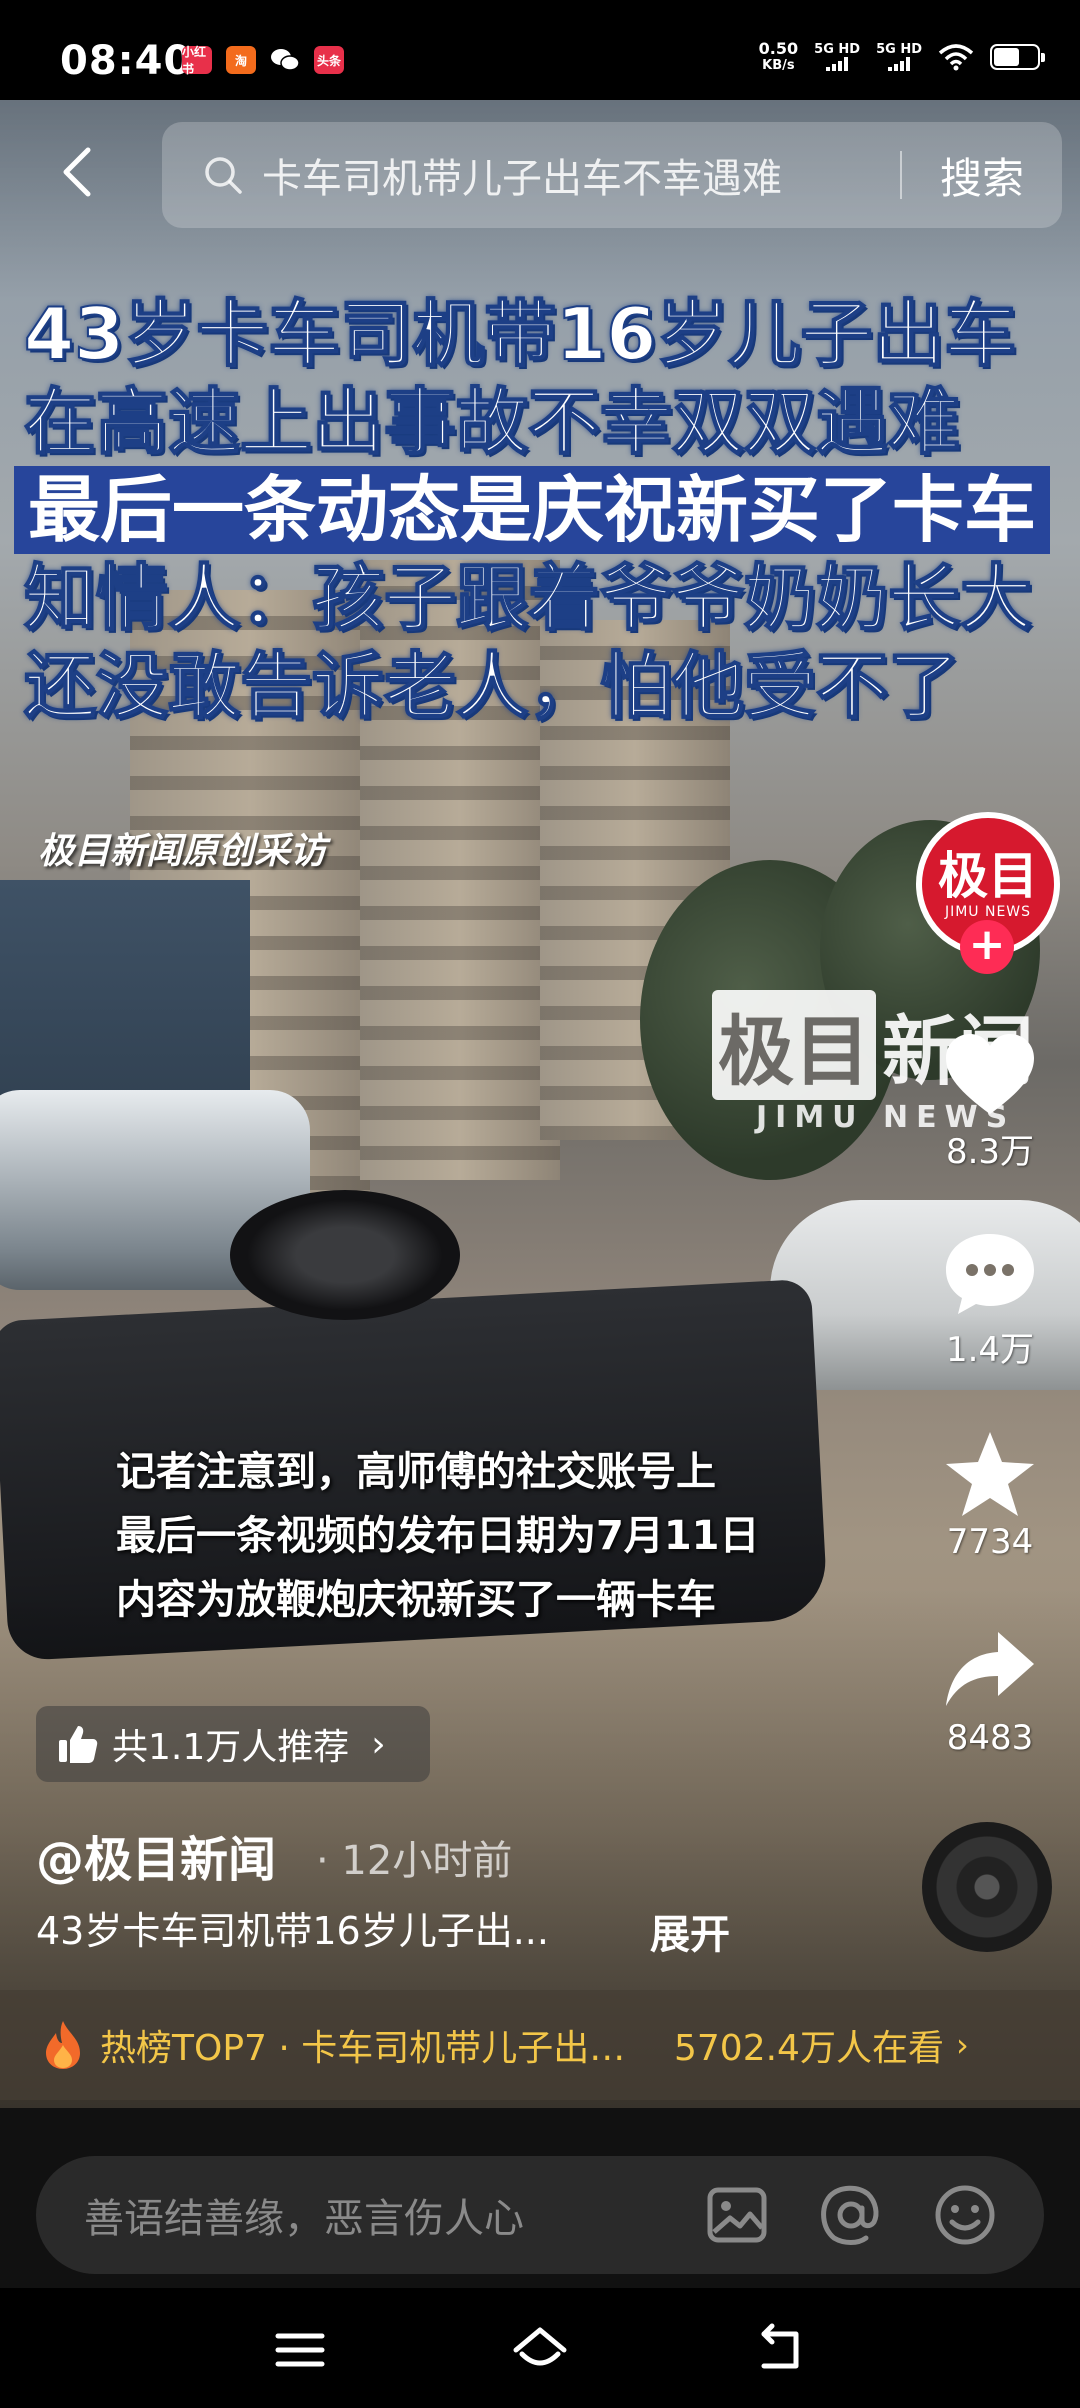 The image size is (1080, 2408). What do you see at coordinates (987, 947) in the screenshot?
I see `follow-button: +` at bounding box center [987, 947].